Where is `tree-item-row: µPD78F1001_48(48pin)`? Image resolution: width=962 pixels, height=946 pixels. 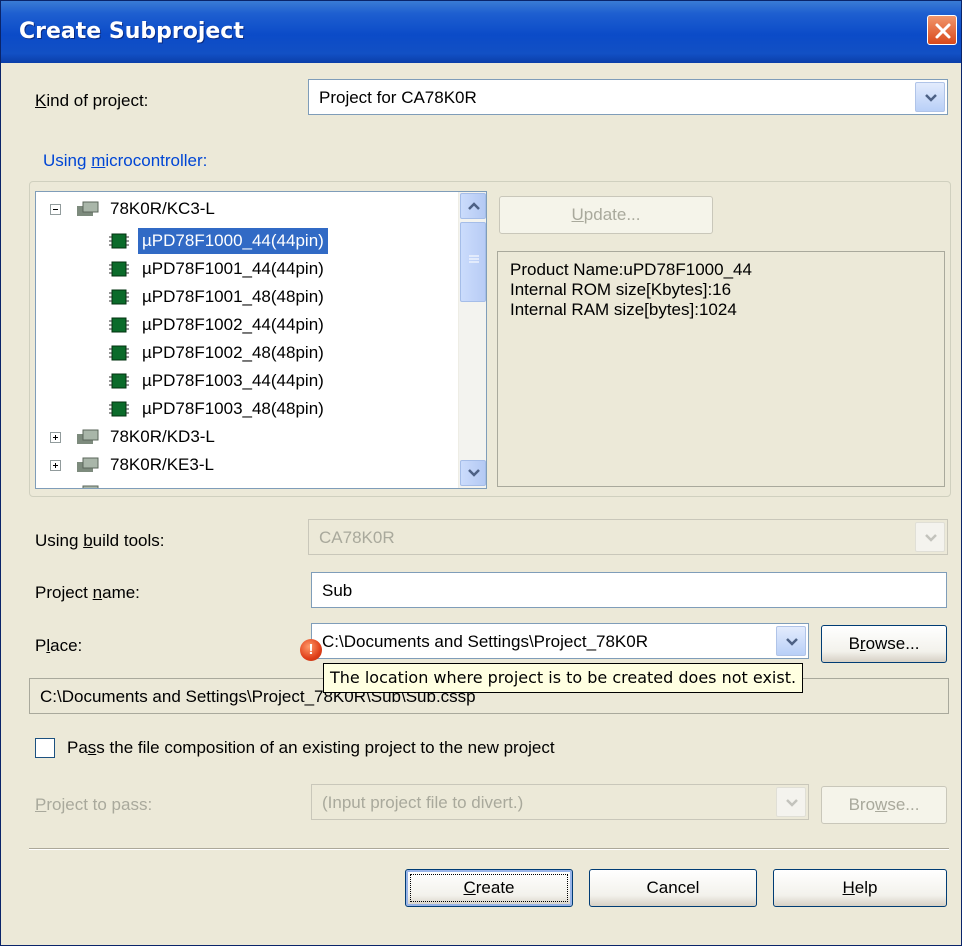
tree-item-row: µPD78F1001_48(48pin) is located at coordinates (246, 297).